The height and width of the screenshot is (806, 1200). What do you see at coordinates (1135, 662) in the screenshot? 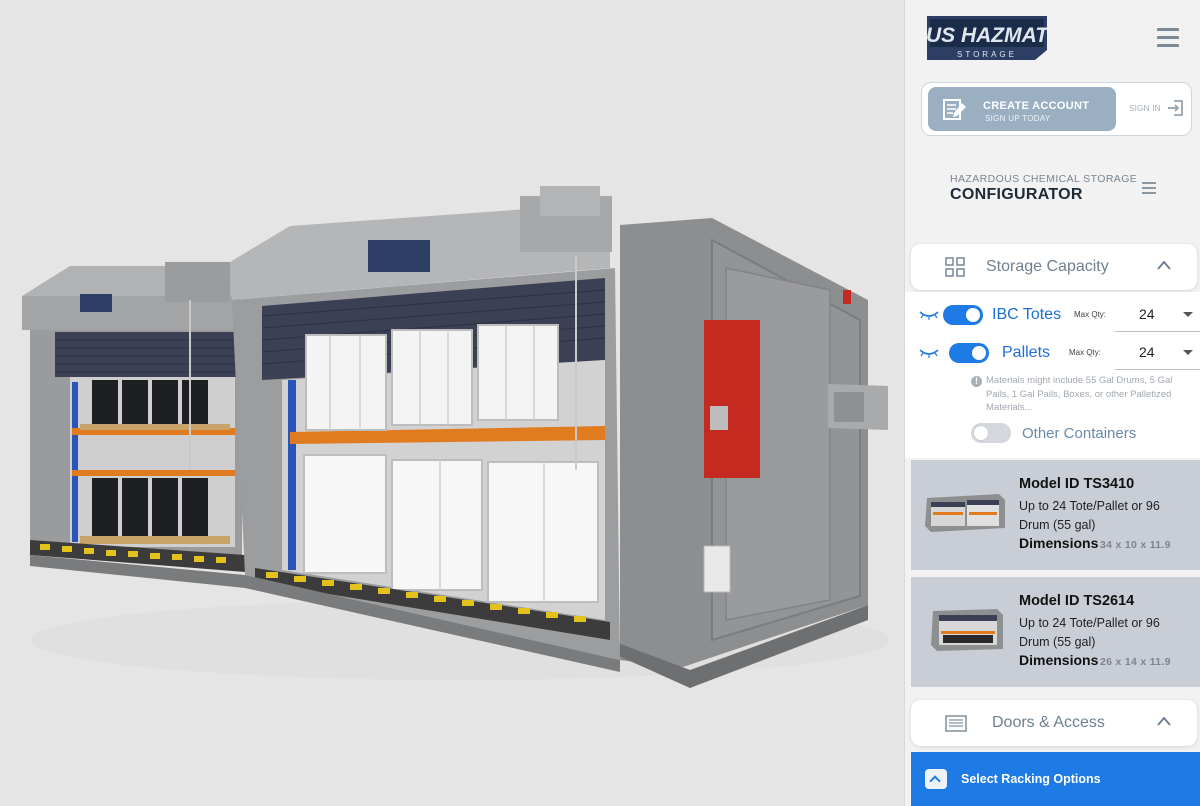
I see `dimensions-value: 26 x 14 x 11.9` at bounding box center [1135, 662].